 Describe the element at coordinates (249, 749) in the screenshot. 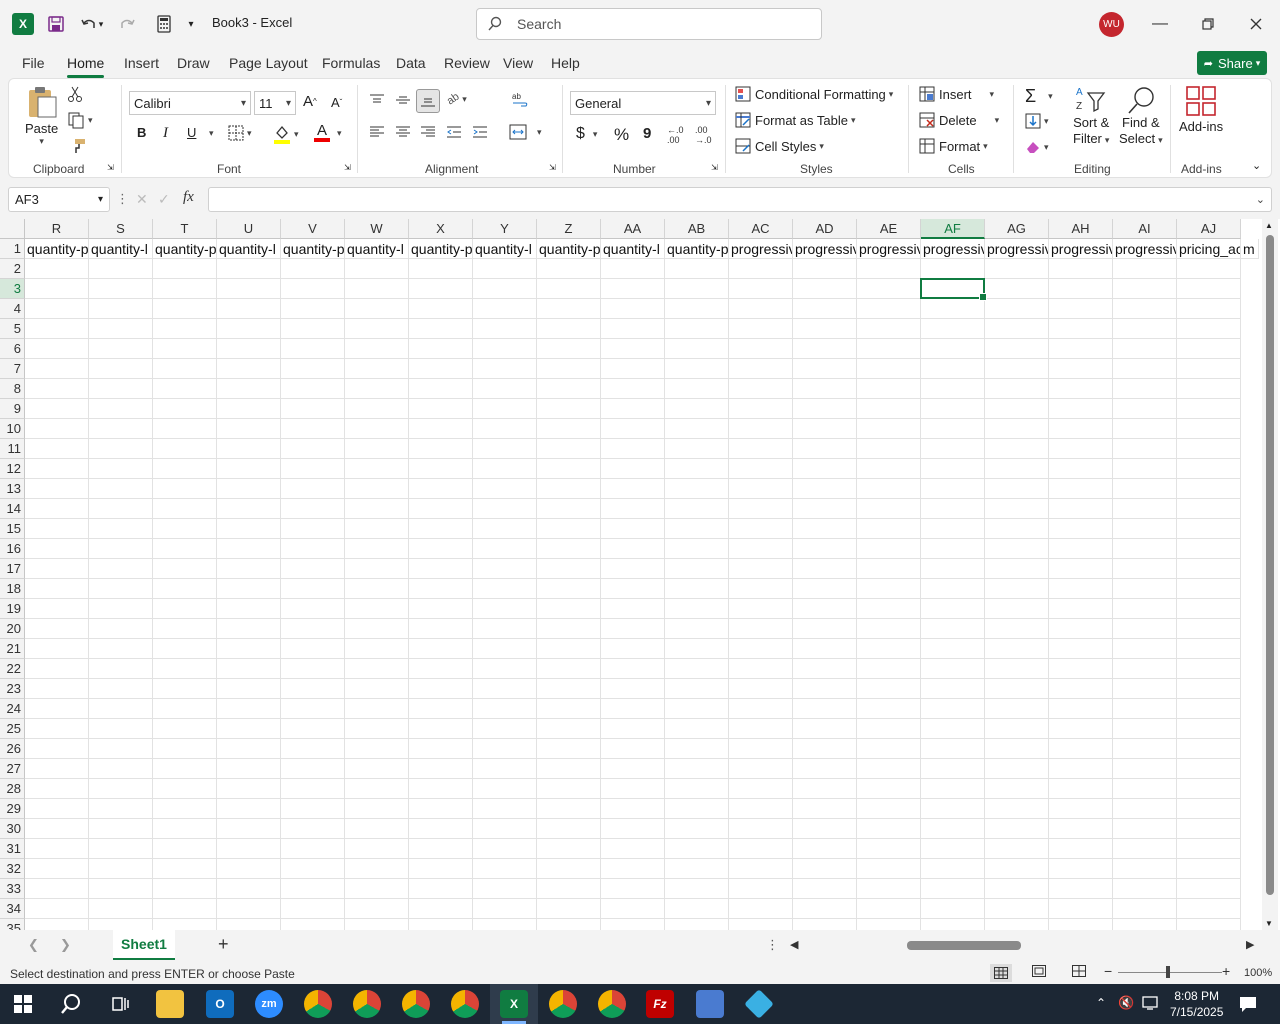

I see `cell-u26` at that location.